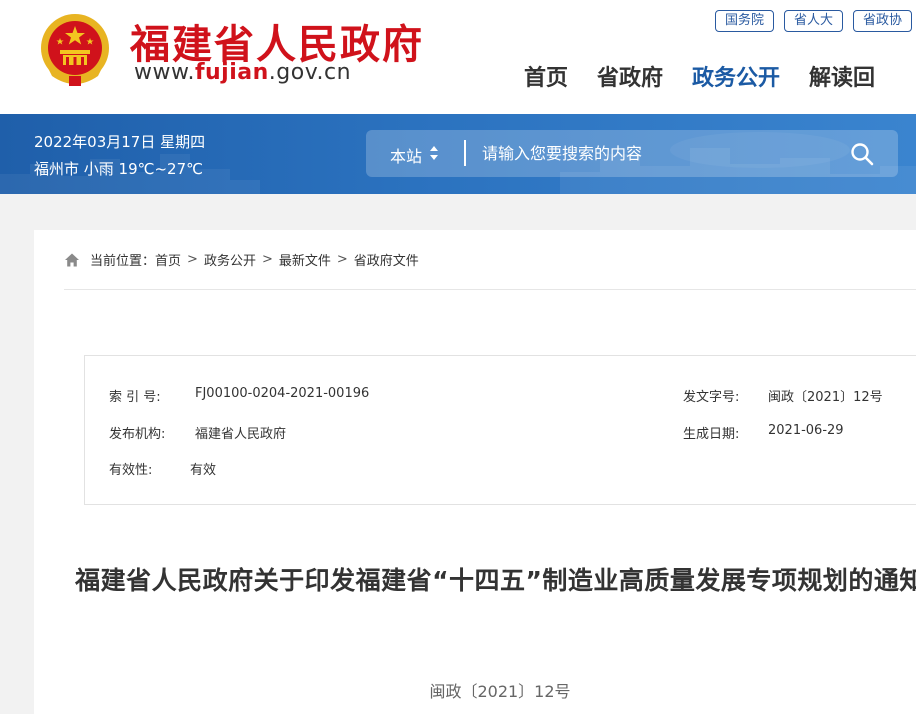 The width and height of the screenshot is (916, 714). I want to click on nav-government-affairs: 政务公开, so click(736, 76).